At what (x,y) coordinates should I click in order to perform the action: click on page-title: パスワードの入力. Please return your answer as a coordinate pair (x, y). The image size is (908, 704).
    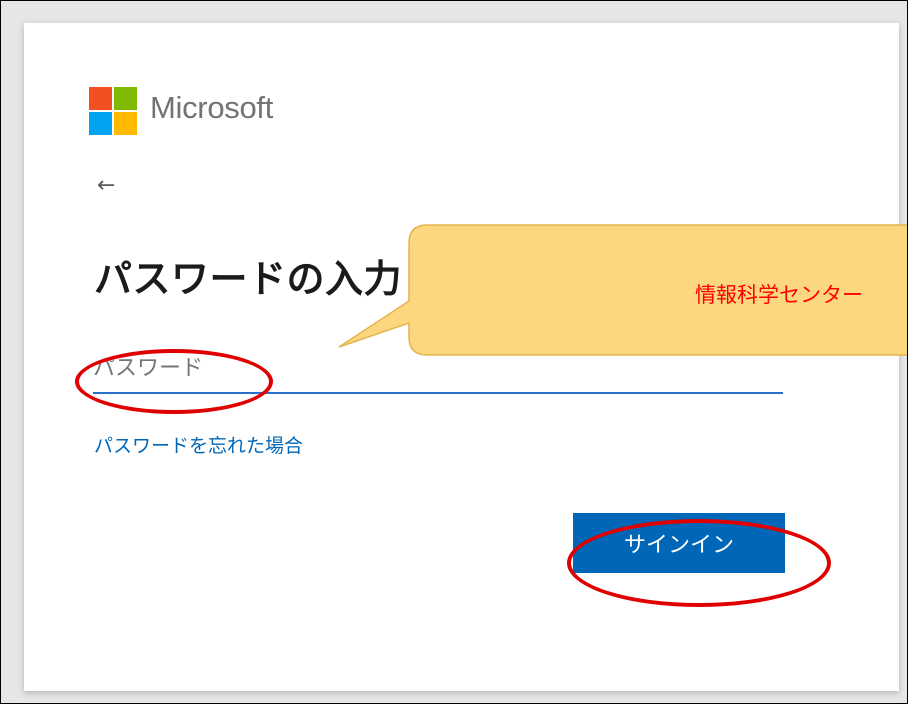
    Looking at the image, I should click on (248, 279).